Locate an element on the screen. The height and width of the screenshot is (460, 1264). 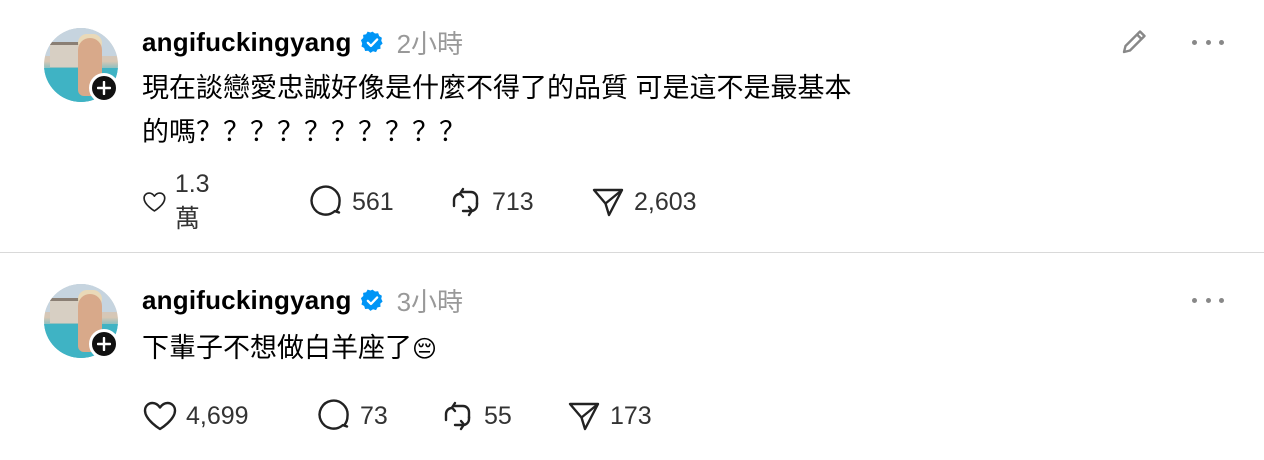
repost-count: 713 is located at coordinates (513, 201).